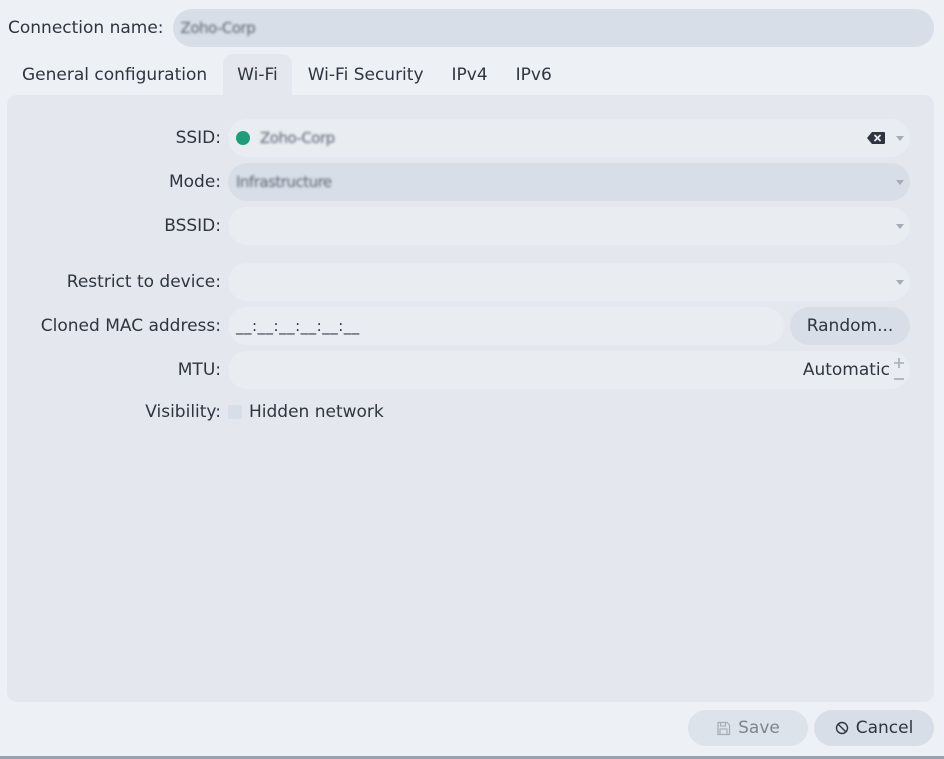 The height and width of the screenshot is (759, 944). Describe the element at coordinates (534, 75) in the screenshot. I see `tab-ipv6: IPv6` at that location.